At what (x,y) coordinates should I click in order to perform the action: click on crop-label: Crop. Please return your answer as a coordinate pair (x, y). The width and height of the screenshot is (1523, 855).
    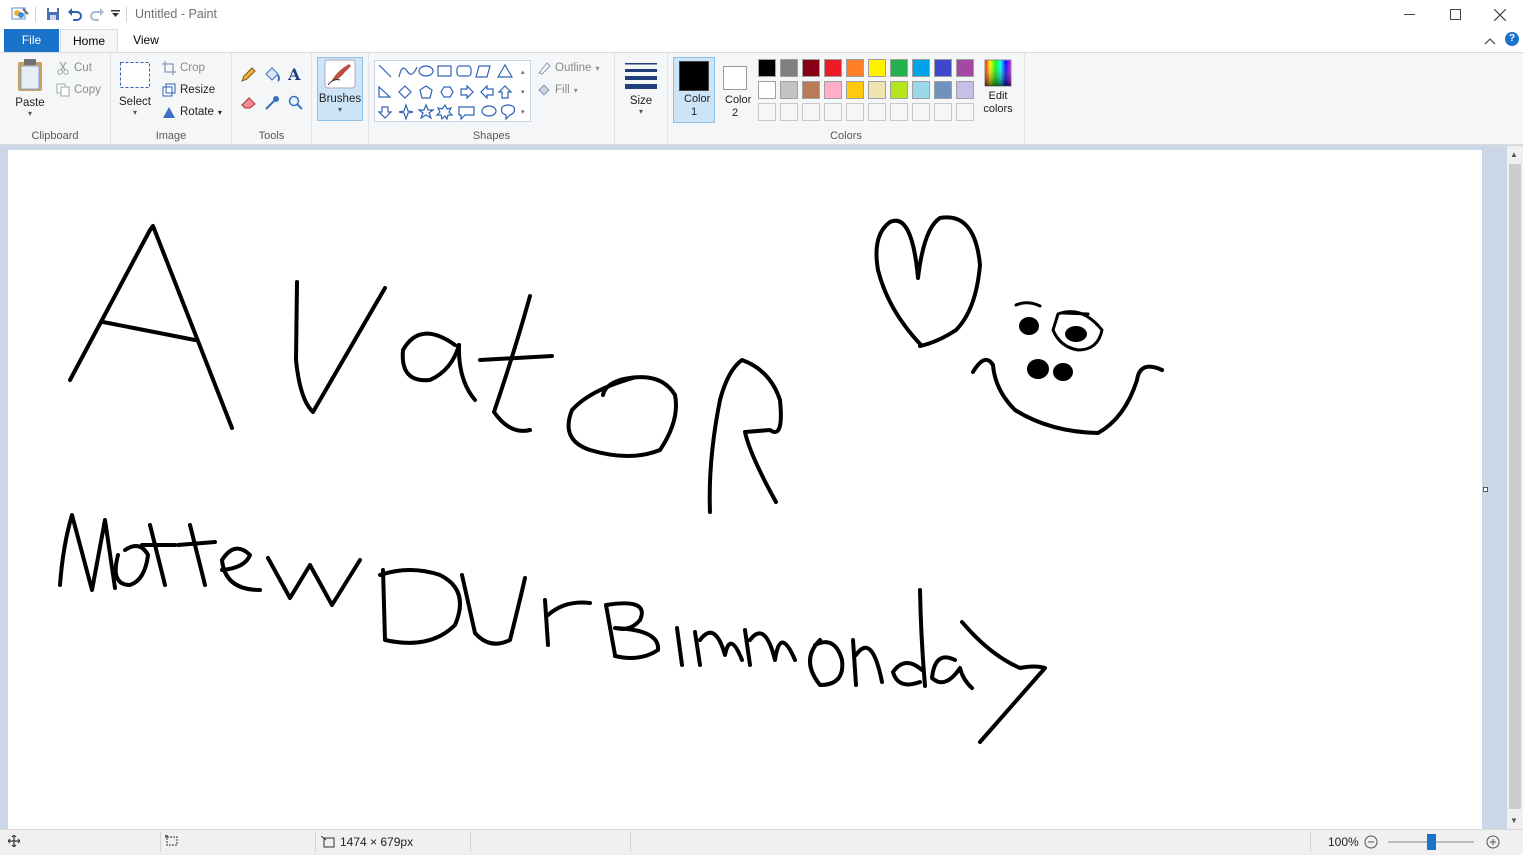
    Looking at the image, I should click on (192, 68).